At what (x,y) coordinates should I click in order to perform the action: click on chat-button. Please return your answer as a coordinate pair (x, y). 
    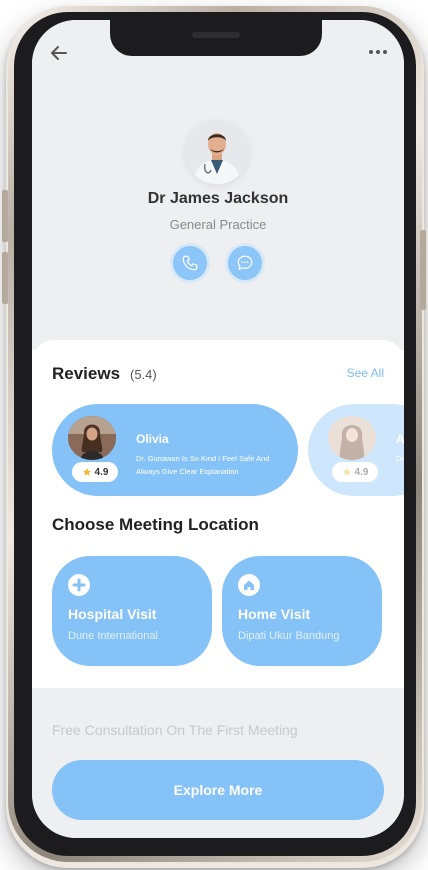
    Looking at the image, I should click on (245, 263).